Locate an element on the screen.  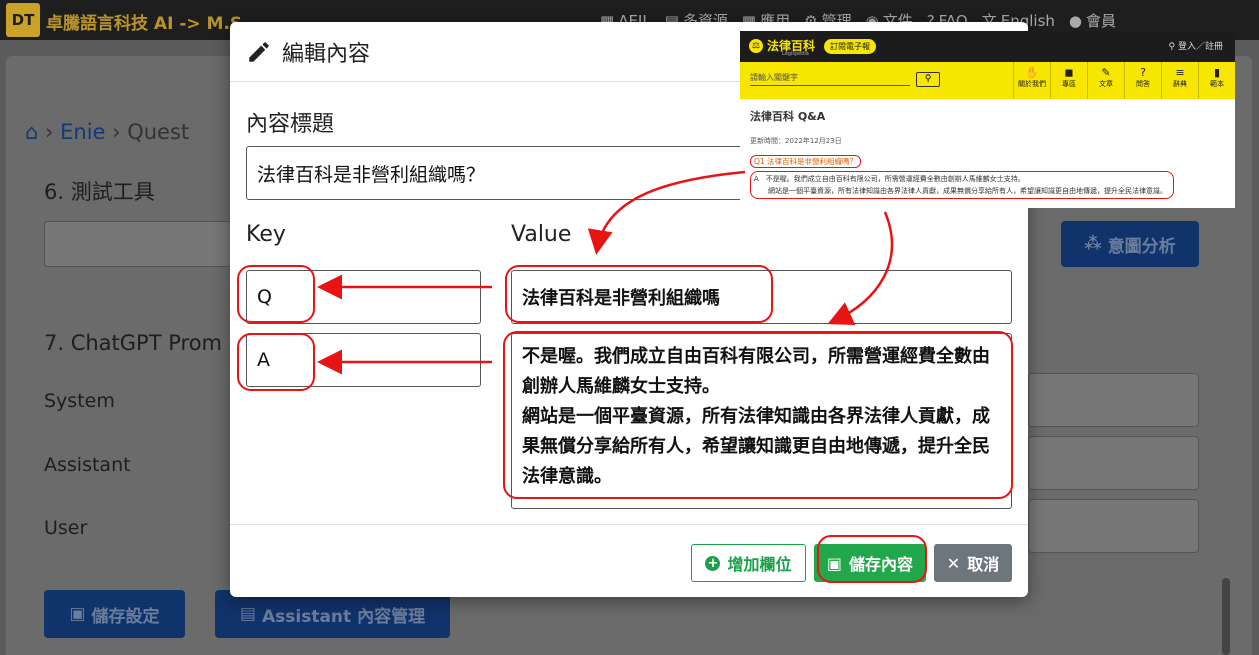
annotation-circle-key-q is located at coordinates (276, 294).